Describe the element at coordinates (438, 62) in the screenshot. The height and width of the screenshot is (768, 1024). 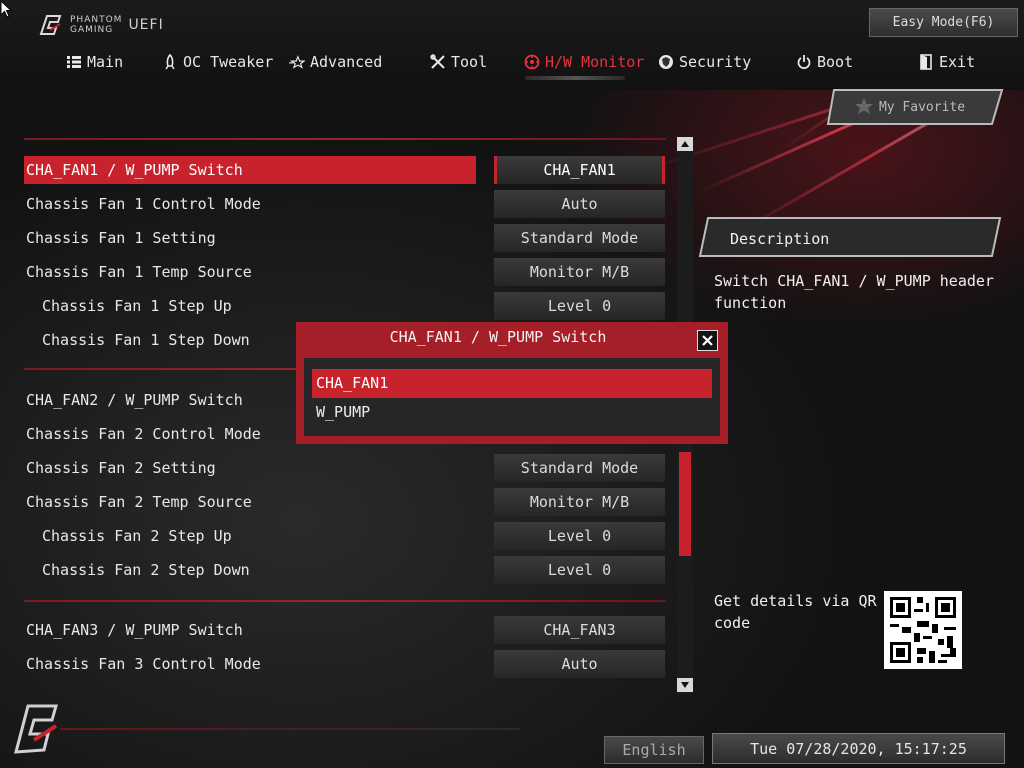
I see `tools-icon` at that location.